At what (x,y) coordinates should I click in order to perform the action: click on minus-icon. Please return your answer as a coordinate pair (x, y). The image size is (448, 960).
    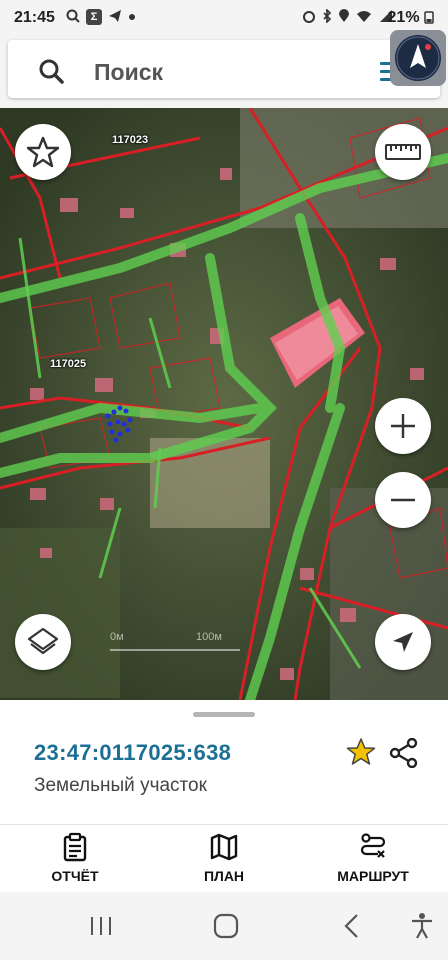
    Looking at the image, I should click on (403, 500).